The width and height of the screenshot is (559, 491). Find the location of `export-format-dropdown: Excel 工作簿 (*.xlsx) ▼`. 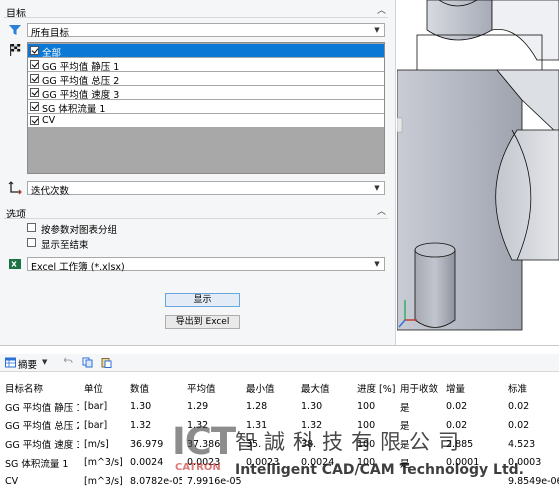

export-format-dropdown: Excel 工作簿 (*.xlsx) ▼ is located at coordinates (206, 265).